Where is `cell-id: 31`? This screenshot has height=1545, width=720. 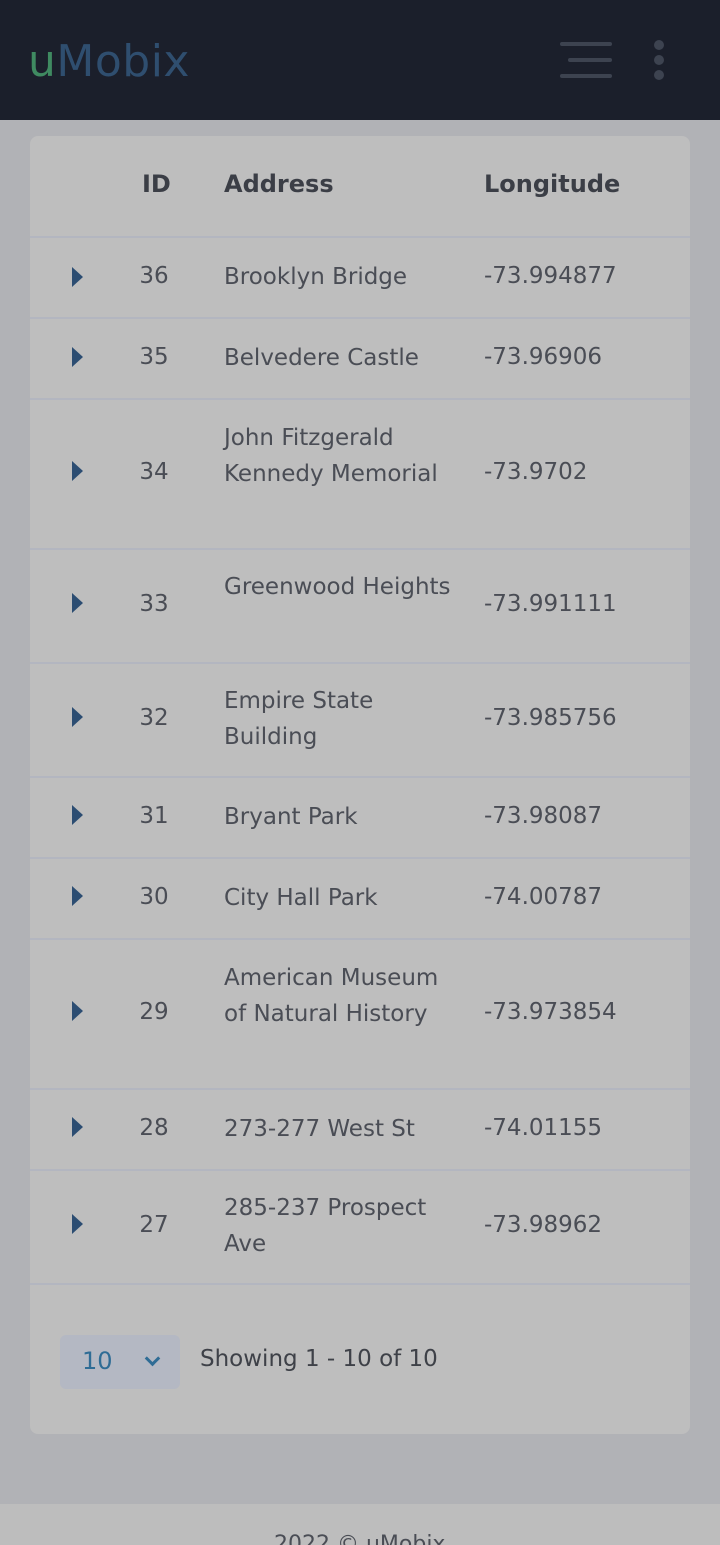 cell-id: 31 is located at coordinates (154, 816).